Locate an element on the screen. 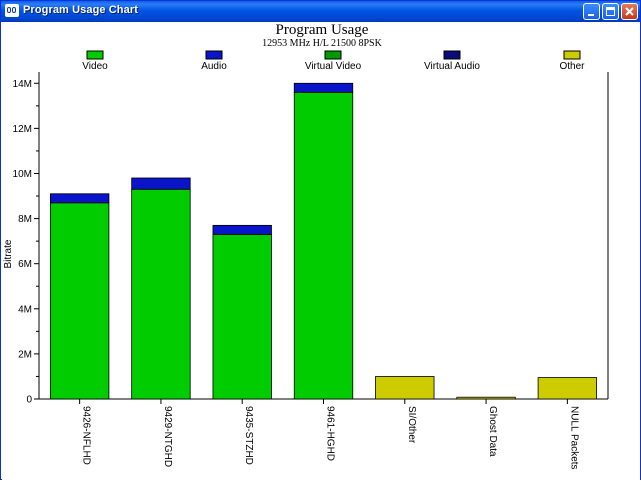 This screenshot has width=641, height=485. app-icon is located at coordinates (12, 10).